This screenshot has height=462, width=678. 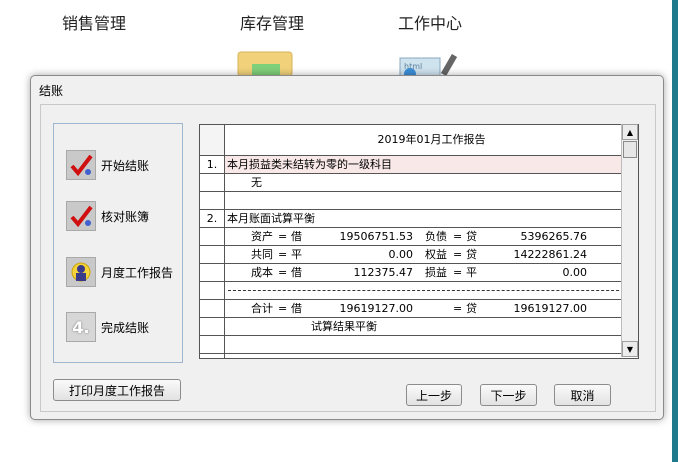 What do you see at coordinates (471, 308) in the screenshot?
I see `total-direction: 贷` at bounding box center [471, 308].